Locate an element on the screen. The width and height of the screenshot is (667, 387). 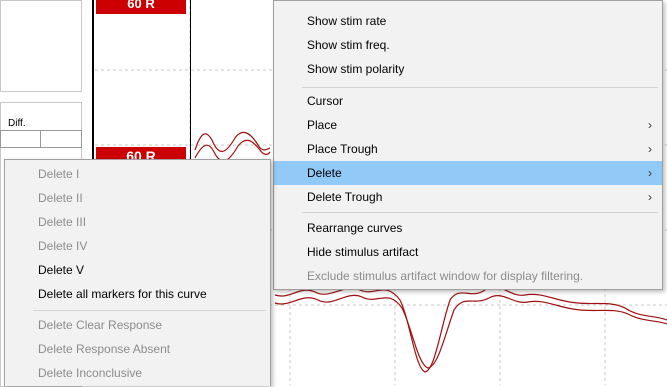
curve-label-top: 60 R is located at coordinates (141, 7).